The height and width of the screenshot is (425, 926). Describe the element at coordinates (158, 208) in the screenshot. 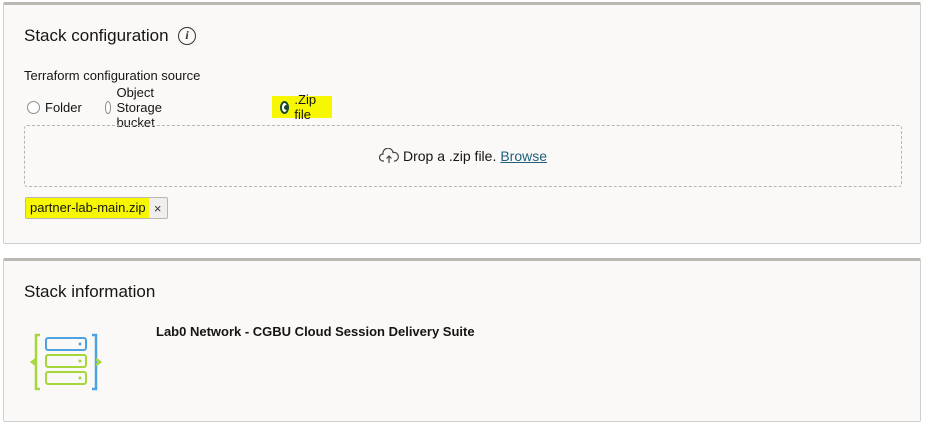

I see `remove-file-icon: ×` at that location.